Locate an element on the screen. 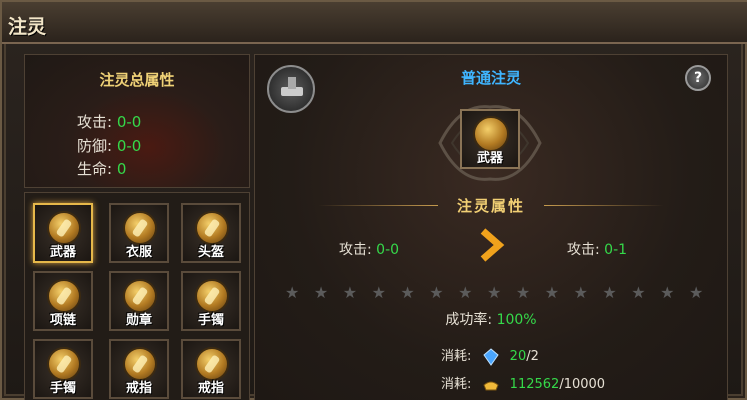  cost-need: /2 is located at coordinates (532, 356).